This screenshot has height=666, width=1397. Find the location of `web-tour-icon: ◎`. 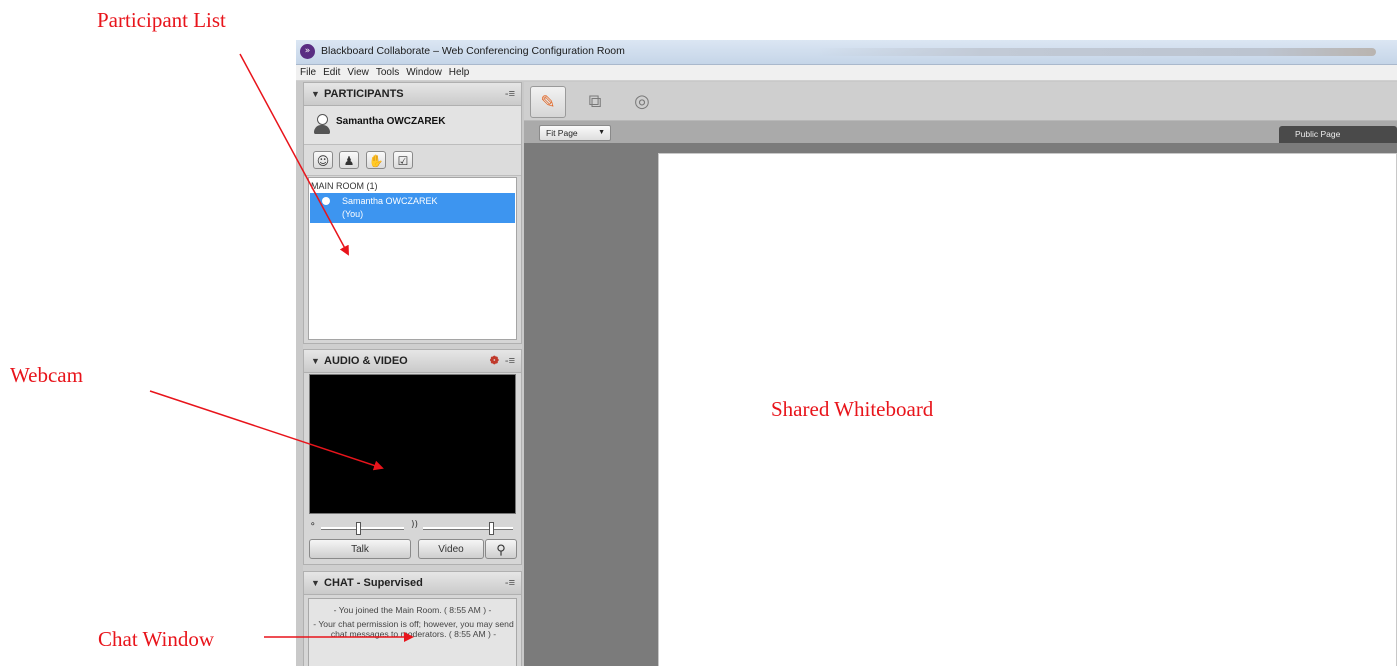

web-tour-icon: ◎ is located at coordinates (642, 102).